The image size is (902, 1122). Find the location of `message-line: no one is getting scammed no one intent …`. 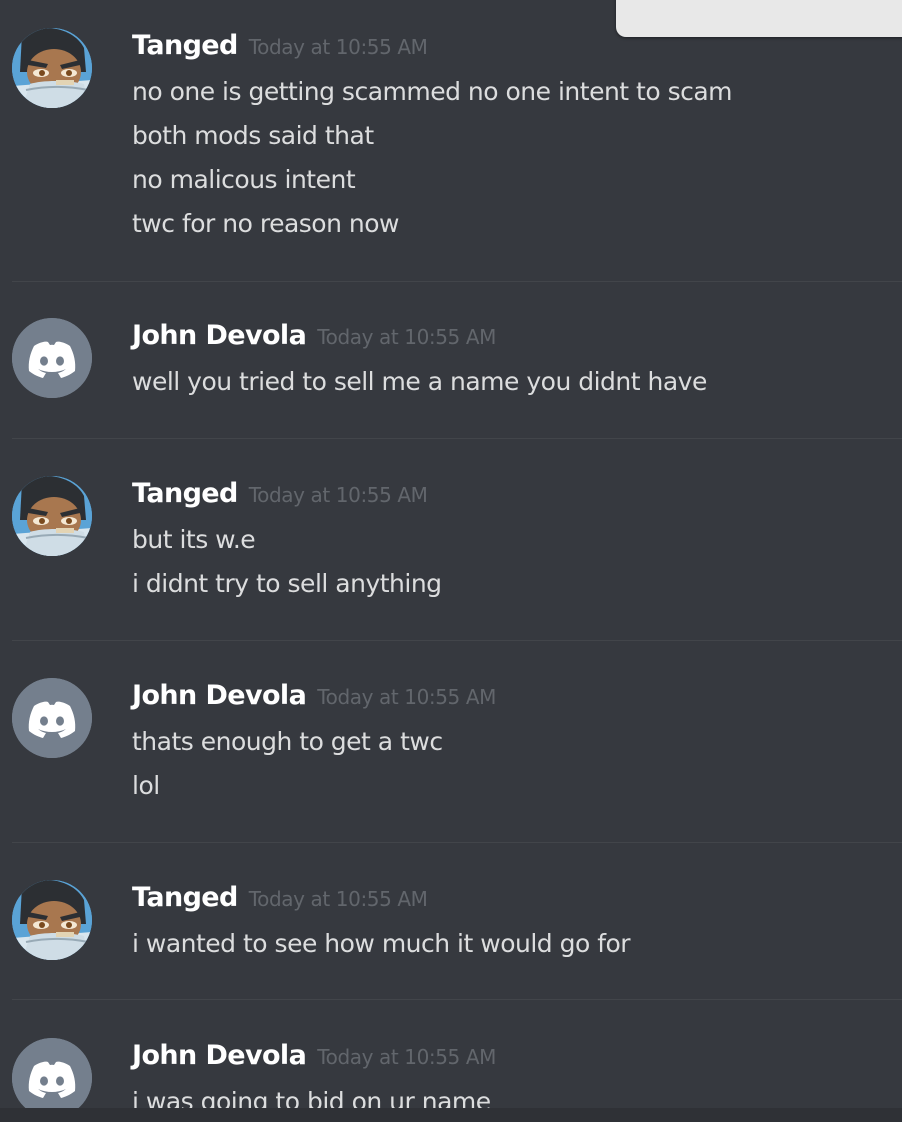

message-line: no one is getting scammed no one intent … is located at coordinates (432, 91).